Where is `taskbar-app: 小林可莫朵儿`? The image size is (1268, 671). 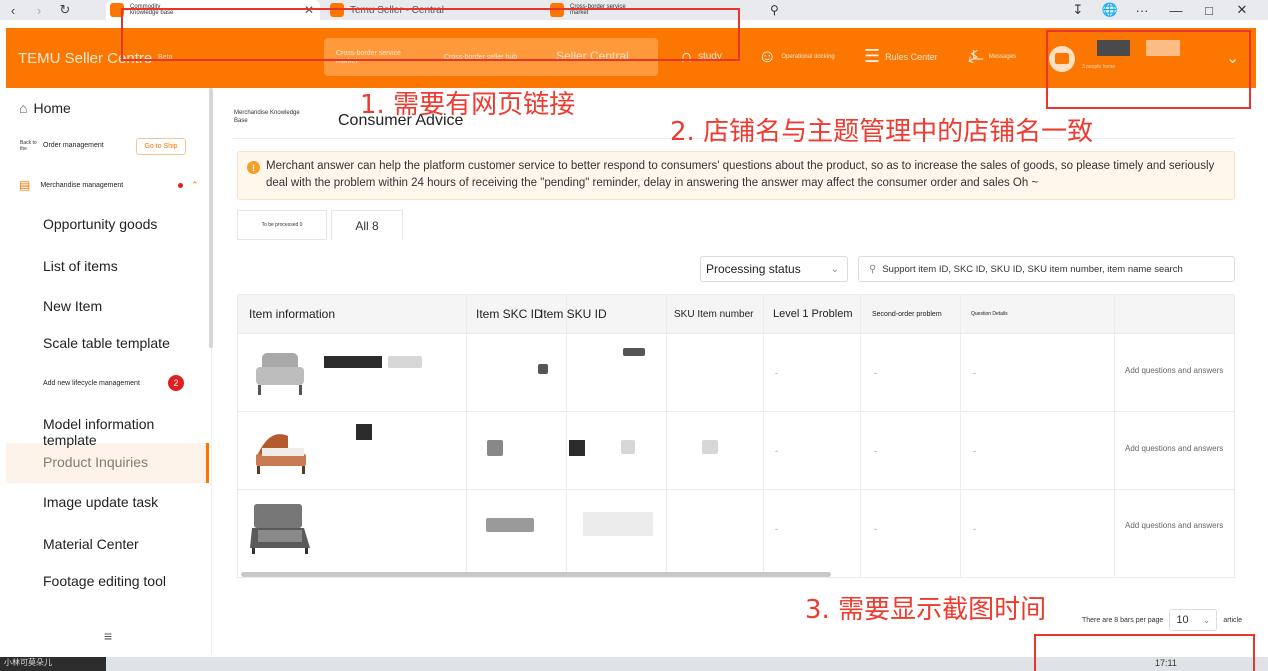
taskbar-app: 小林可莫朵儿 is located at coordinates (53, 664).